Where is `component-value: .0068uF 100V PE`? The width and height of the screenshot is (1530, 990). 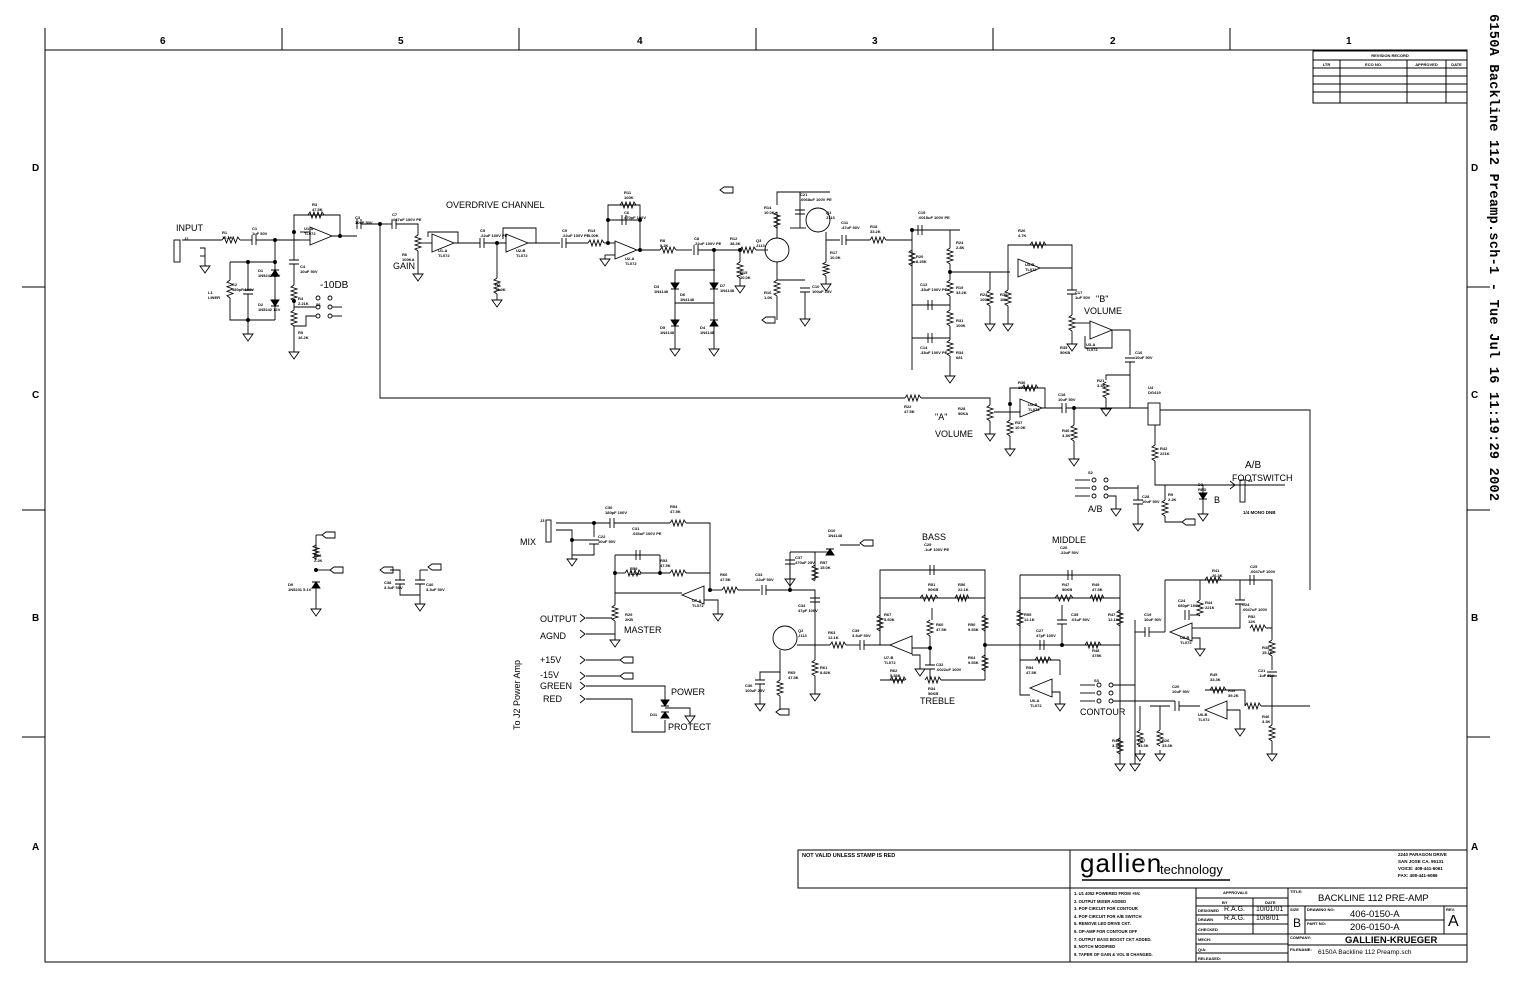 component-value: .0068uF 100V PE is located at coordinates (816, 199).